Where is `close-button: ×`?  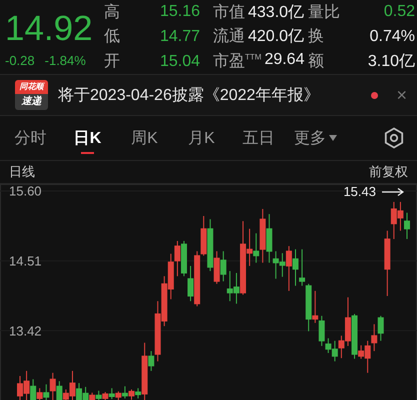 close-button: × is located at coordinates (401, 95).